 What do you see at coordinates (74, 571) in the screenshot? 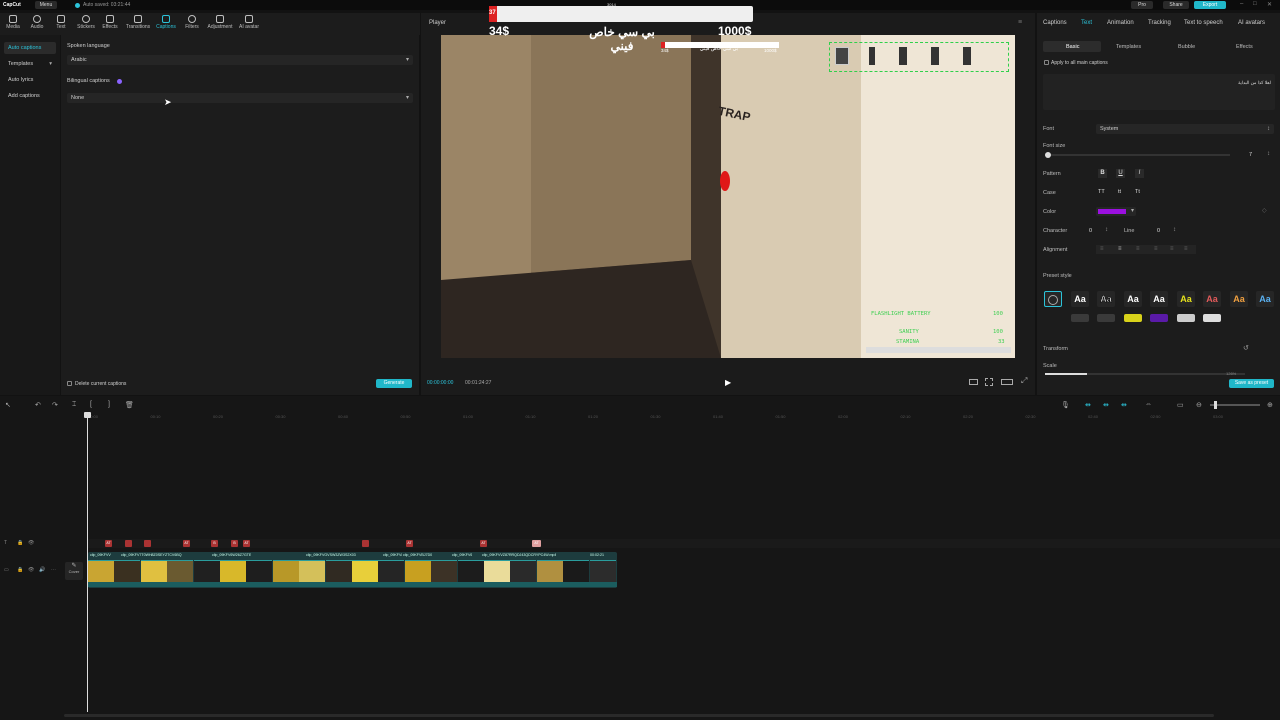
I see `cover-button: ✎ Cover` at bounding box center [74, 571].